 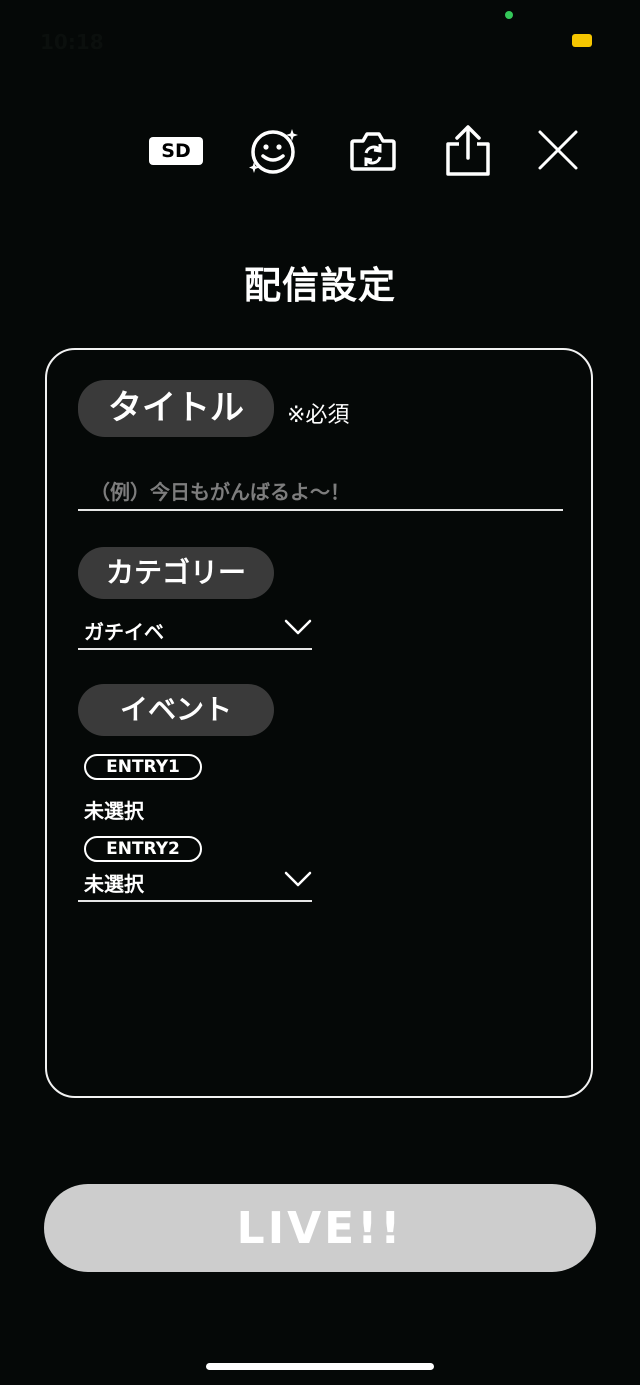 What do you see at coordinates (320, 1366) in the screenshot?
I see `home-indicator` at bounding box center [320, 1366].